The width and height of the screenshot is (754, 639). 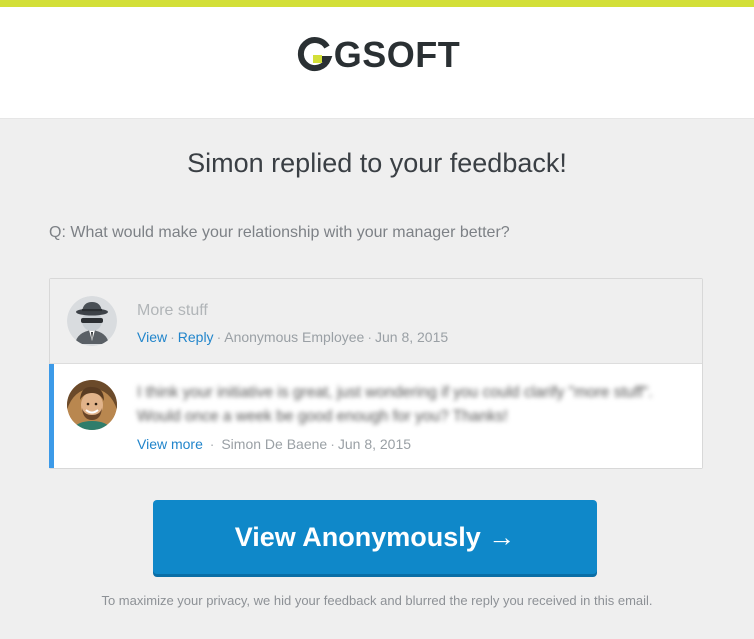 I want to click on brand-wordmark: GSOFT, so click(x=397, y=54).